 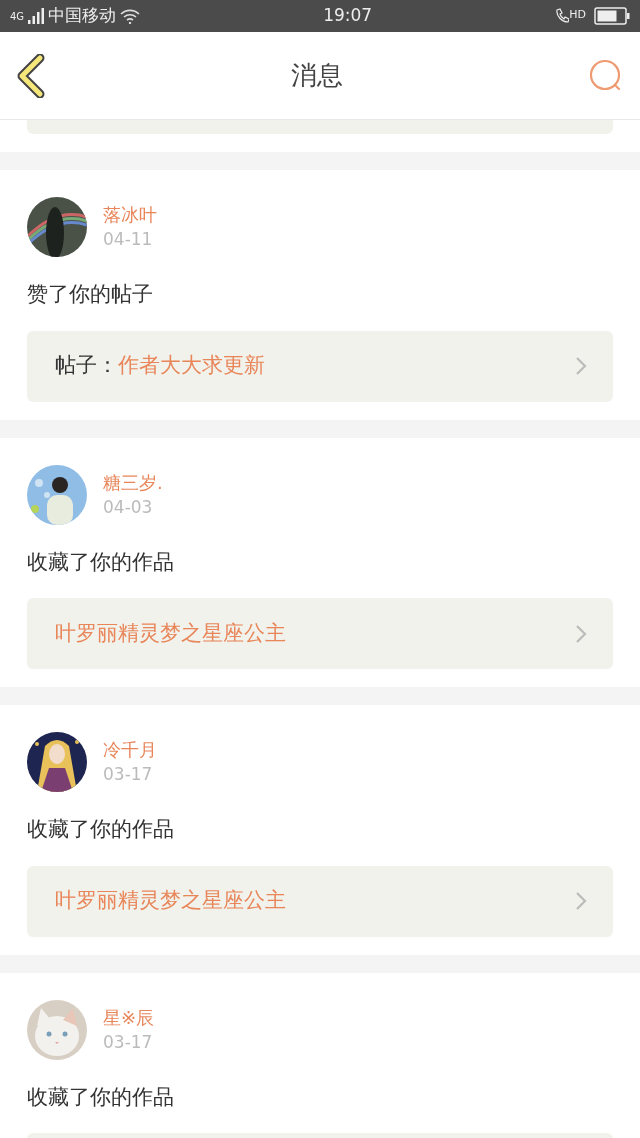 I want to click on signal-icon, so click(x=36, y=16).